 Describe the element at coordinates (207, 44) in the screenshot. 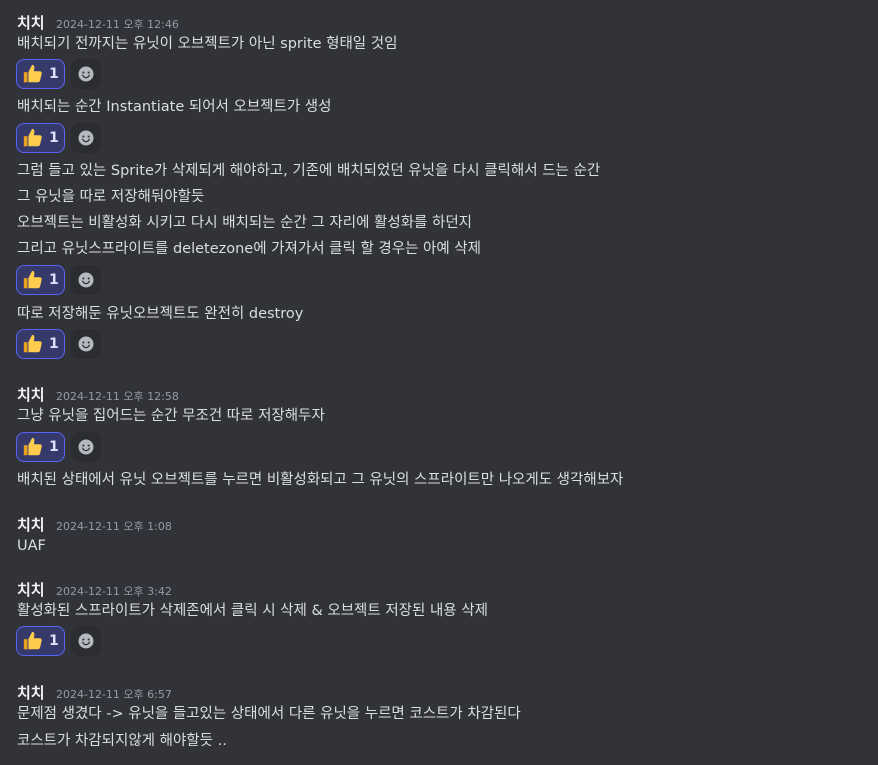

I see `message-text: 배치되기 전까지는 유닛이 오브젝트가 아닌 sprite 형태일 것임` at that location.